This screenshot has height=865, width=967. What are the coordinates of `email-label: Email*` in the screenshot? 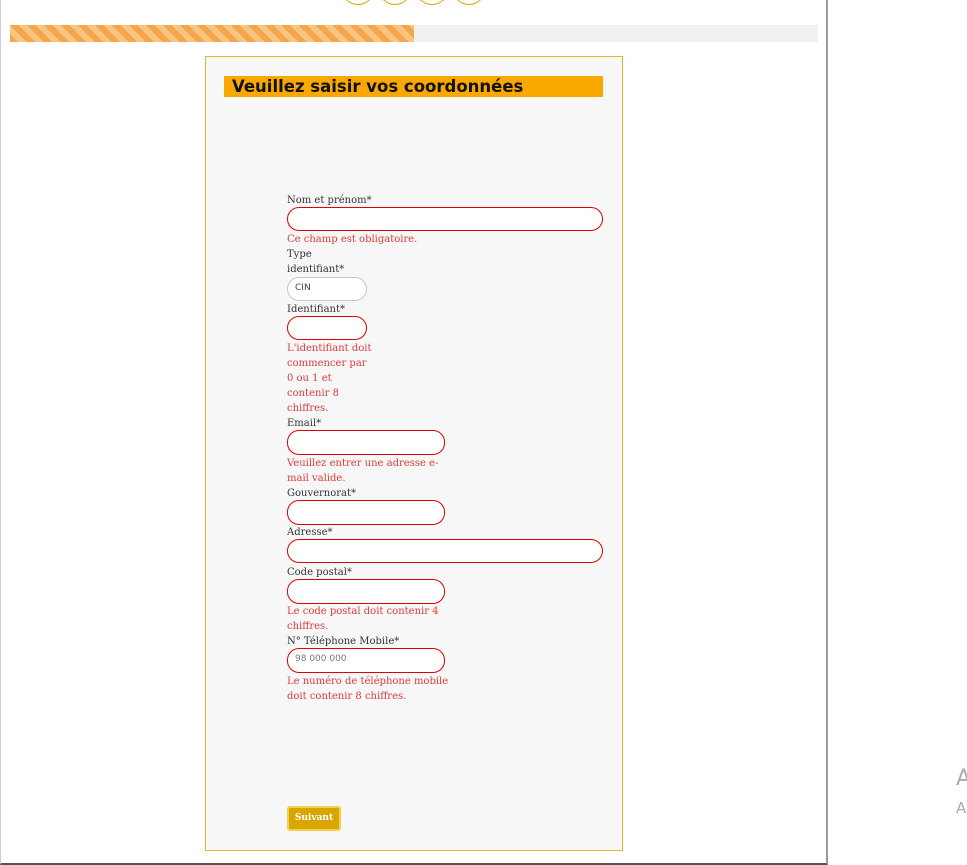 It's located at (304, 423).